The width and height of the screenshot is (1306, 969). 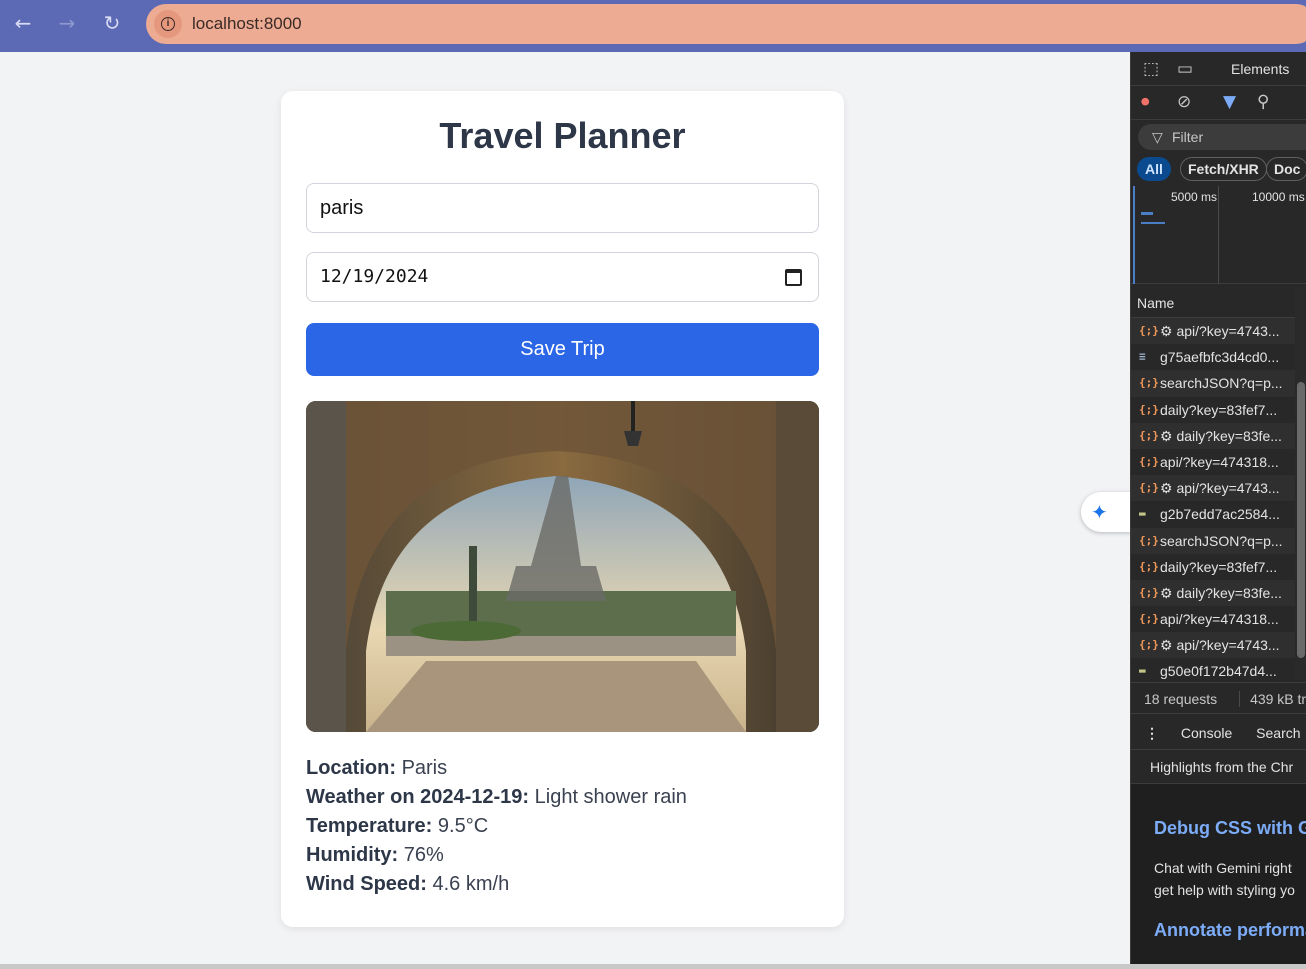 What do you see at coordinates (562, 855) in the screenshot?
I see `detail-humidity: Humidity: 76%` at bounding box center [562, 855].